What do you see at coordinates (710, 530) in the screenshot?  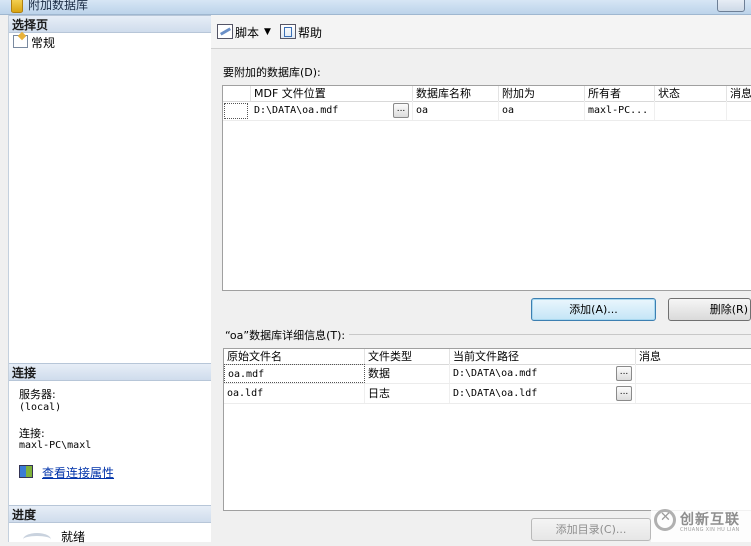 I see `watermark-subtext: CHUANG XIN HU LIAN` at bounding box center [710, 530].